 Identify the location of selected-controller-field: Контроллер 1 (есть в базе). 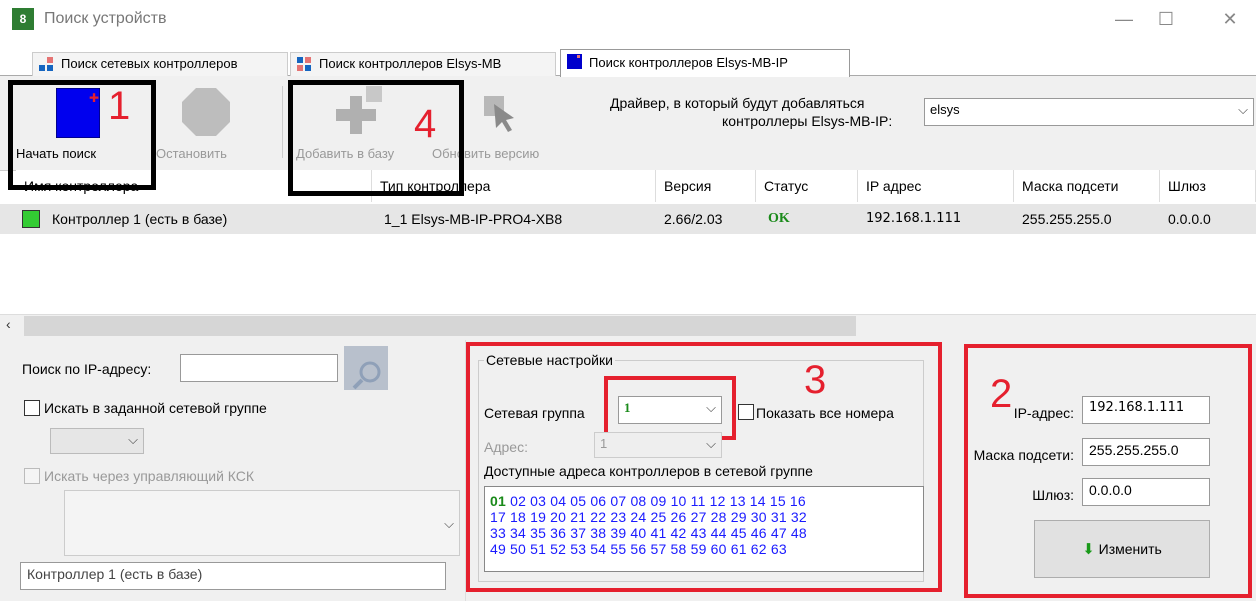
(233, 576).